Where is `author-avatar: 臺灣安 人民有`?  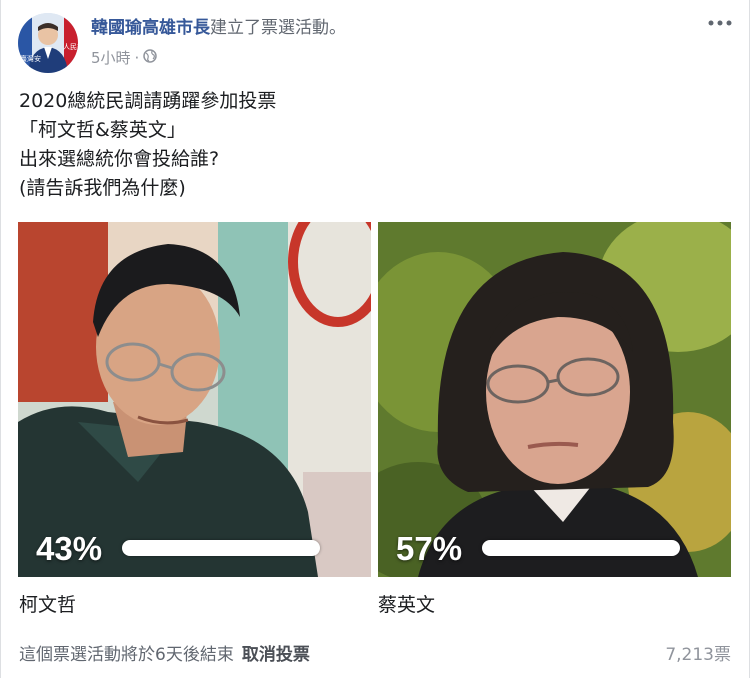
author-avatar: 臺灣安 人民有 is located at coordinates (48, 43).